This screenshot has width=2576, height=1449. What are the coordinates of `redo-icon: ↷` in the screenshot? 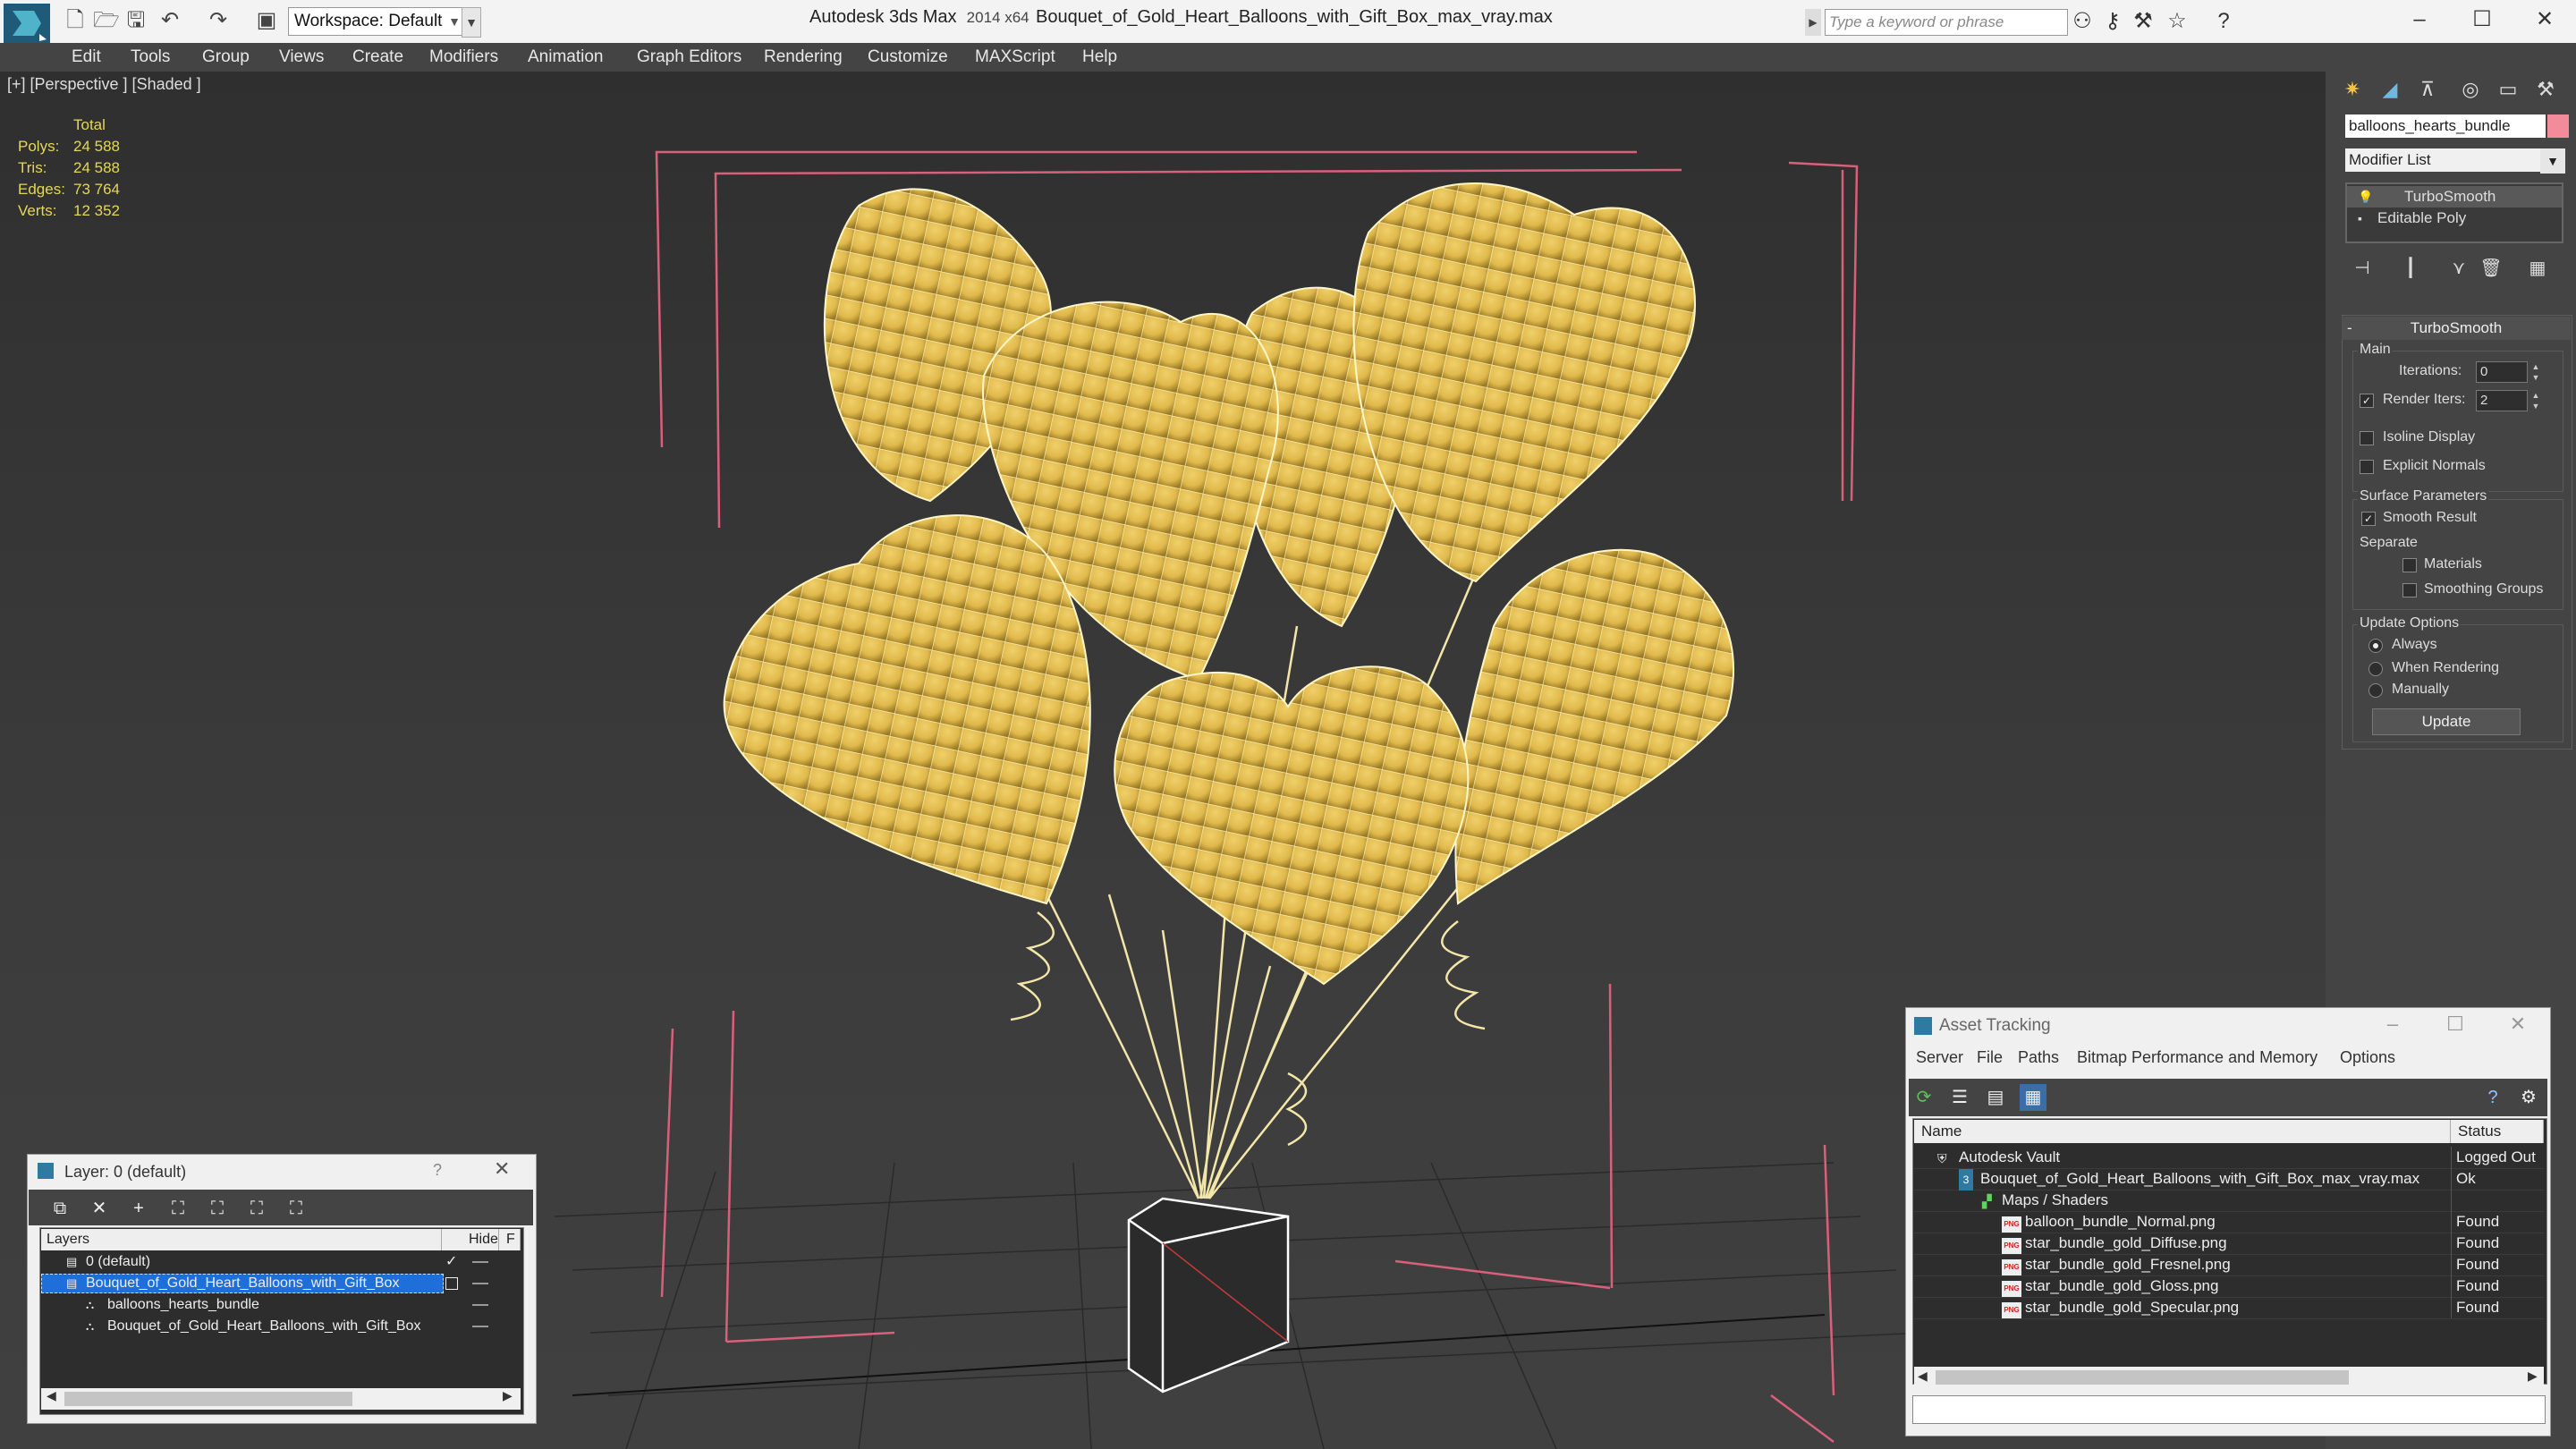 It's located at (218, 20).